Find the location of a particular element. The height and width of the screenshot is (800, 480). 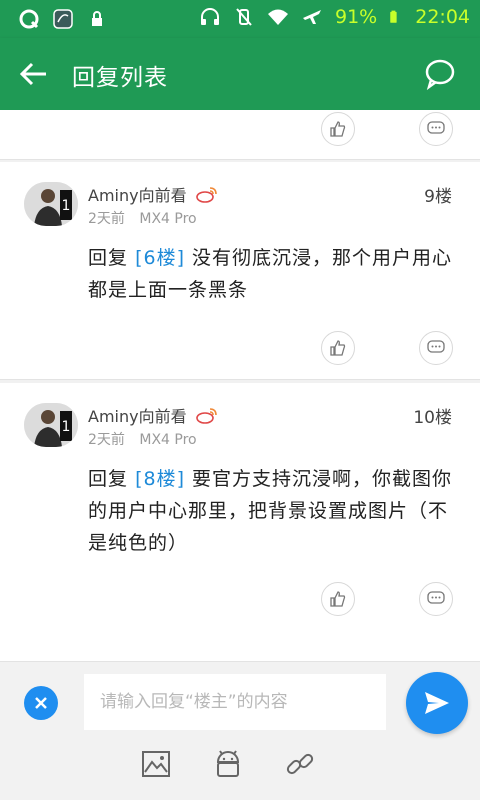

reply-reference-link: [8楼] is located at coordinates (160, 479).